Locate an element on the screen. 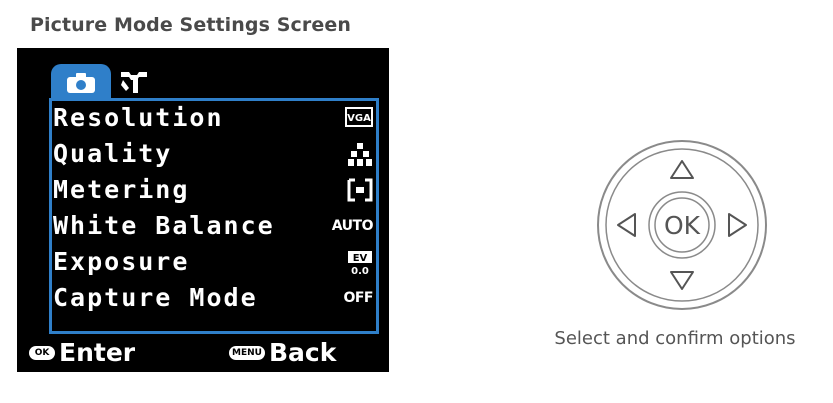  ev-icon: EV 0.0 is located at coordinates (360, 263).